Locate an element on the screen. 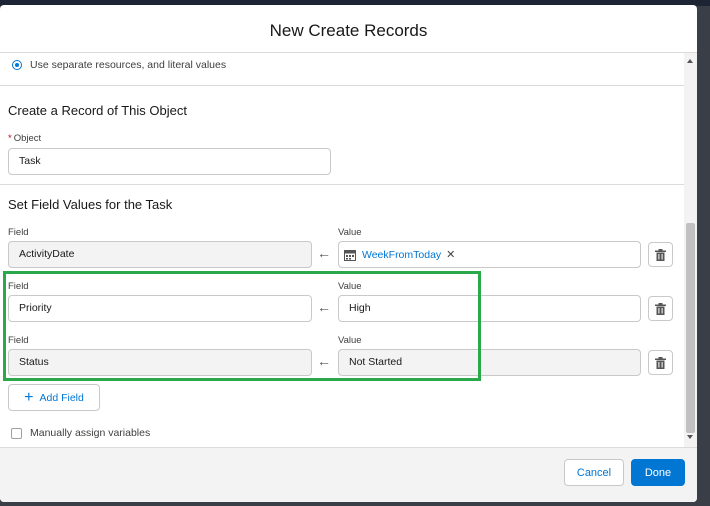 The image size is (710, 506). manual-assign-option: Manually assign variables is located at coordinates (80, 433).